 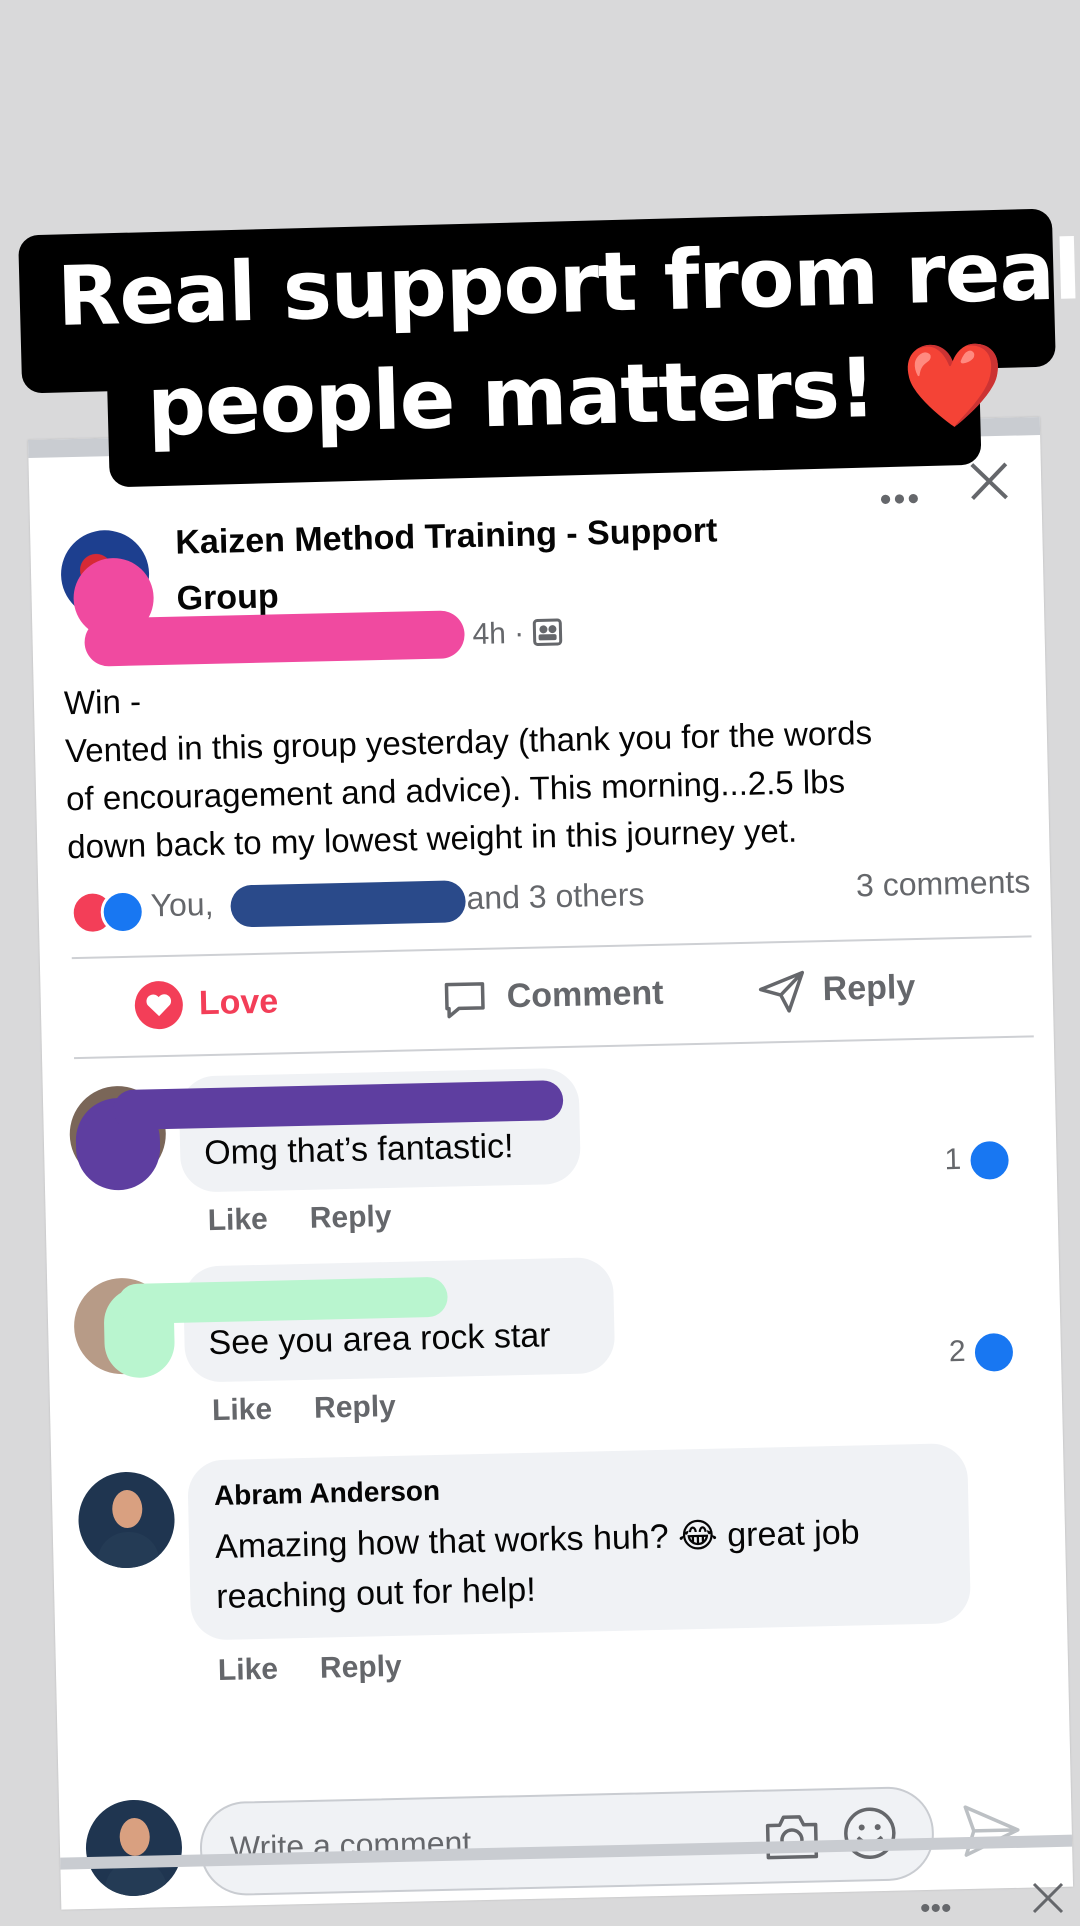 What do you see at coordinates (953, 386) in the screenshot?
I see `heart-emoji: ❤️` at bounding box center [953, 386].